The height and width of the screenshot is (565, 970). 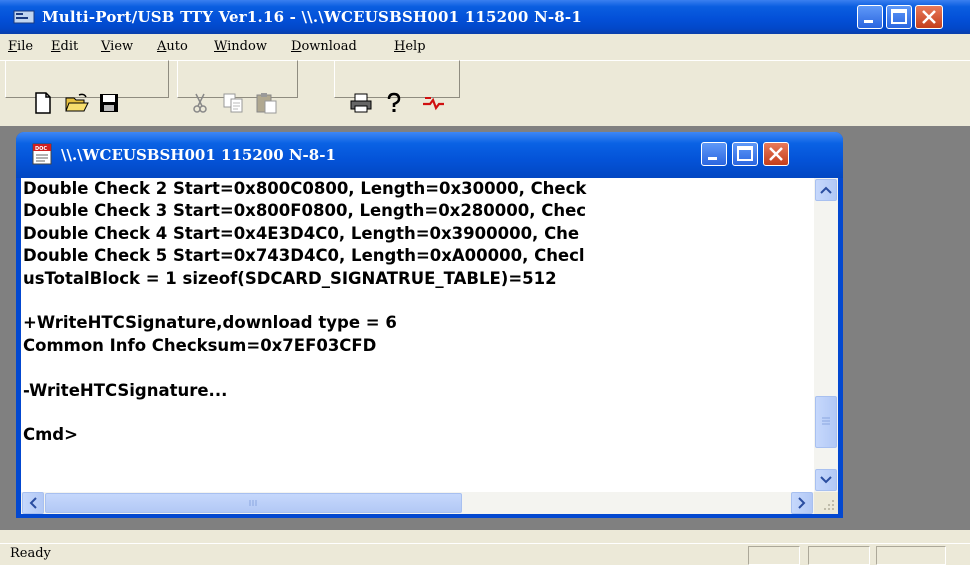 I want to click on chevron-right-icon, so click(x=802, y=503).